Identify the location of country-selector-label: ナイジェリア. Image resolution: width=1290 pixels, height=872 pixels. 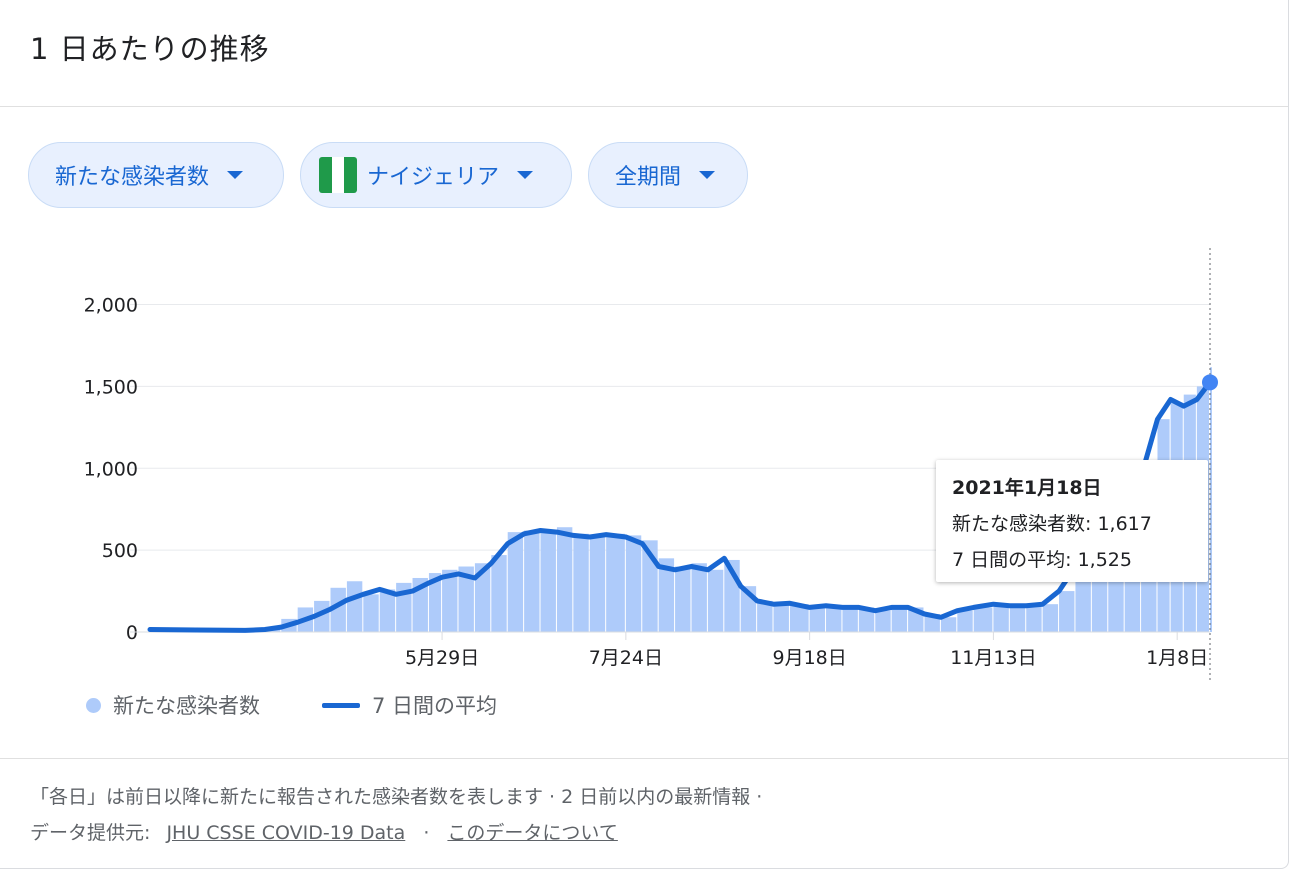
(433, 177).